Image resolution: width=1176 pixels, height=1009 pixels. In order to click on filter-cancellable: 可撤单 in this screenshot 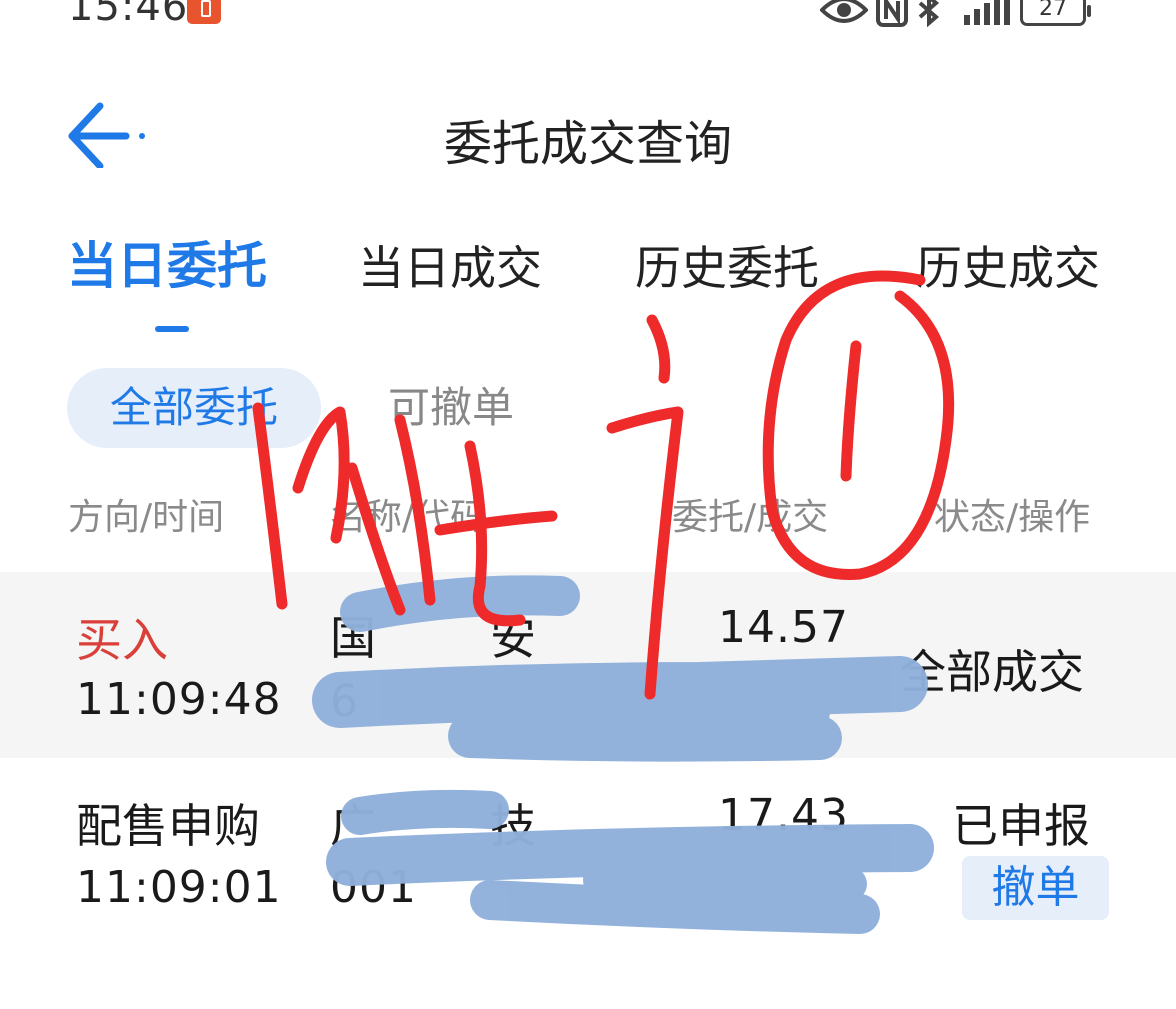, I will do `click(451, 408)`.